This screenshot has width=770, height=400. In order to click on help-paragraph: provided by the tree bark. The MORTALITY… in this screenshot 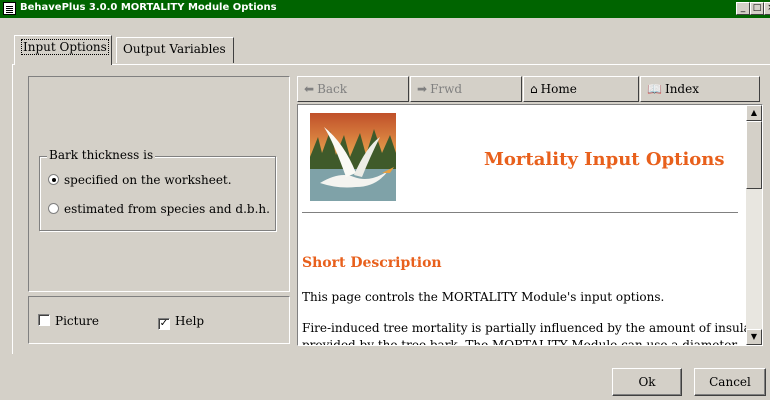, I will do `click(520, 342)`.